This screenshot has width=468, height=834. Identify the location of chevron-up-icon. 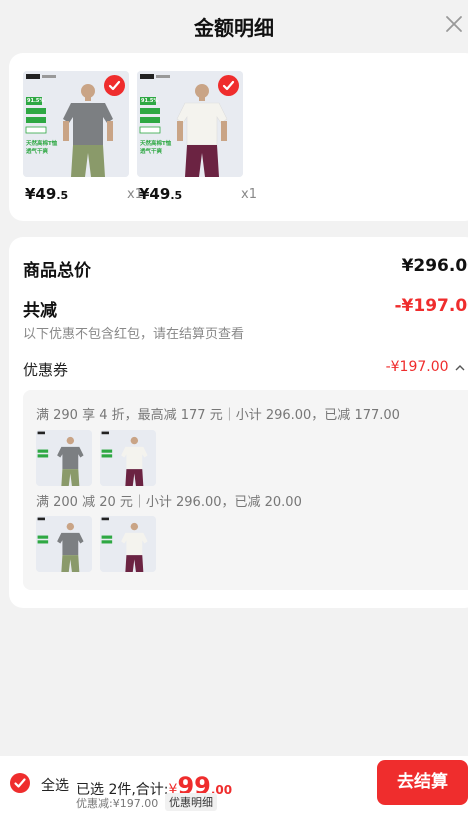
(460, 368).